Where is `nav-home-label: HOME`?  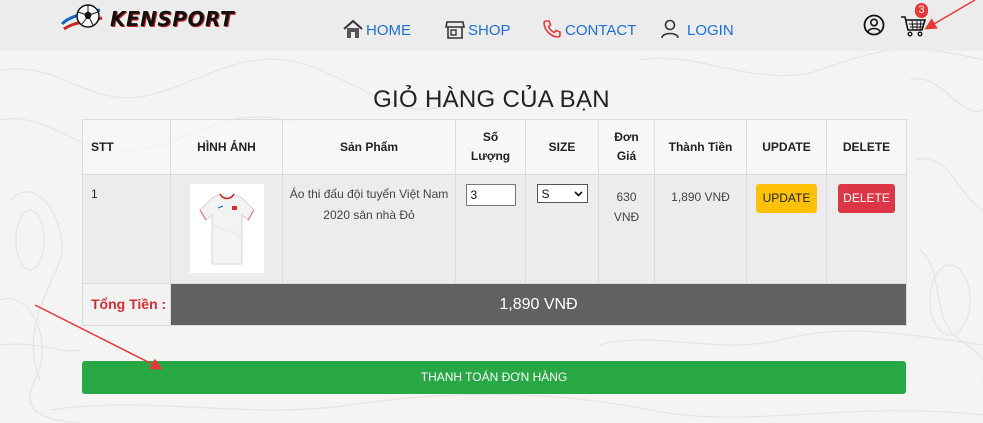 nav-home-label: HOME is located at coordinates (388, 30).